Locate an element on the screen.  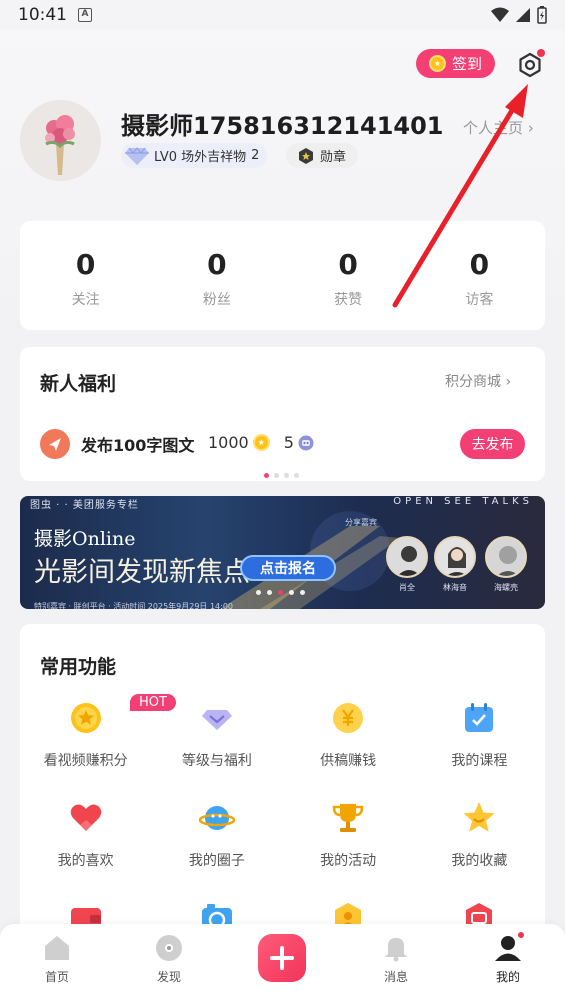
function-activities: 我的活动 is located at coordinates (348, 835).